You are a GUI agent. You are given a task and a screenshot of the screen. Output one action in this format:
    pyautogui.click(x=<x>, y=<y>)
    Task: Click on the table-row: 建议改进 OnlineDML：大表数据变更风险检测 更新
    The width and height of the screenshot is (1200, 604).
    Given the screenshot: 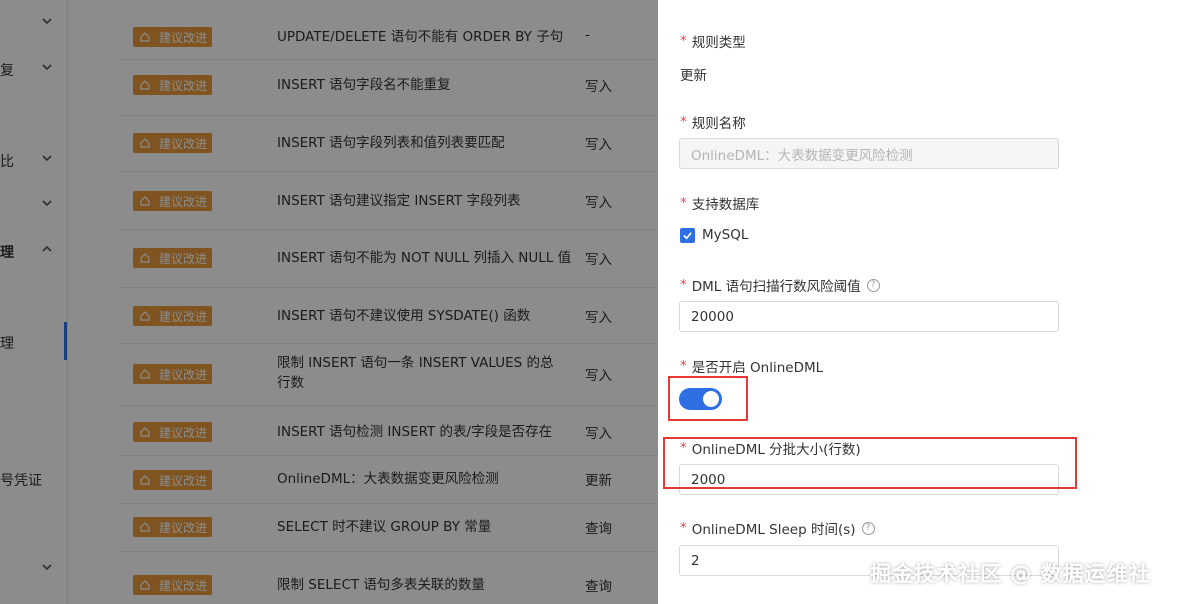 What is the action you would take?
    pyautogui.click(x=389, y=480)
    